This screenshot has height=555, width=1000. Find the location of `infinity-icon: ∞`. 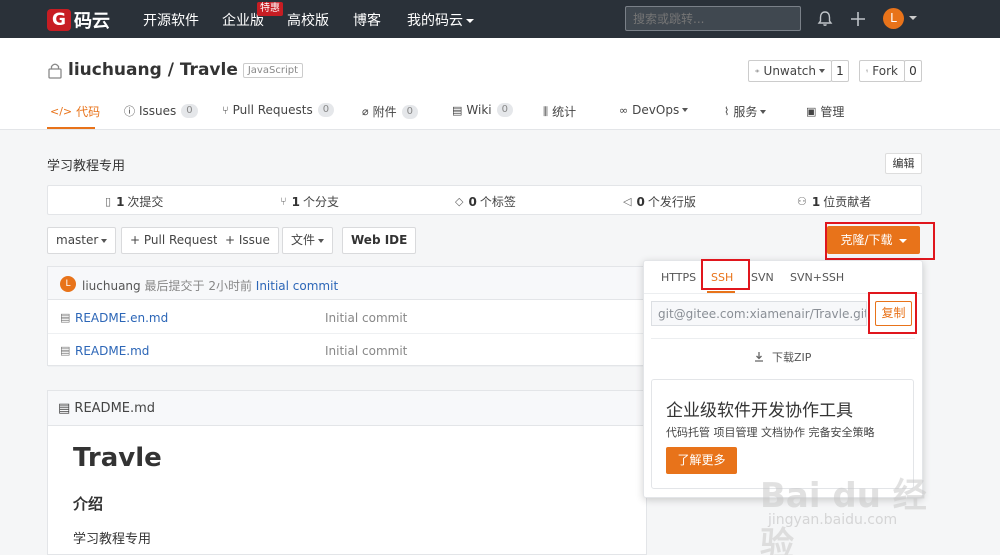

infinity-icon: ∞ is located at coordinates (624, 110).